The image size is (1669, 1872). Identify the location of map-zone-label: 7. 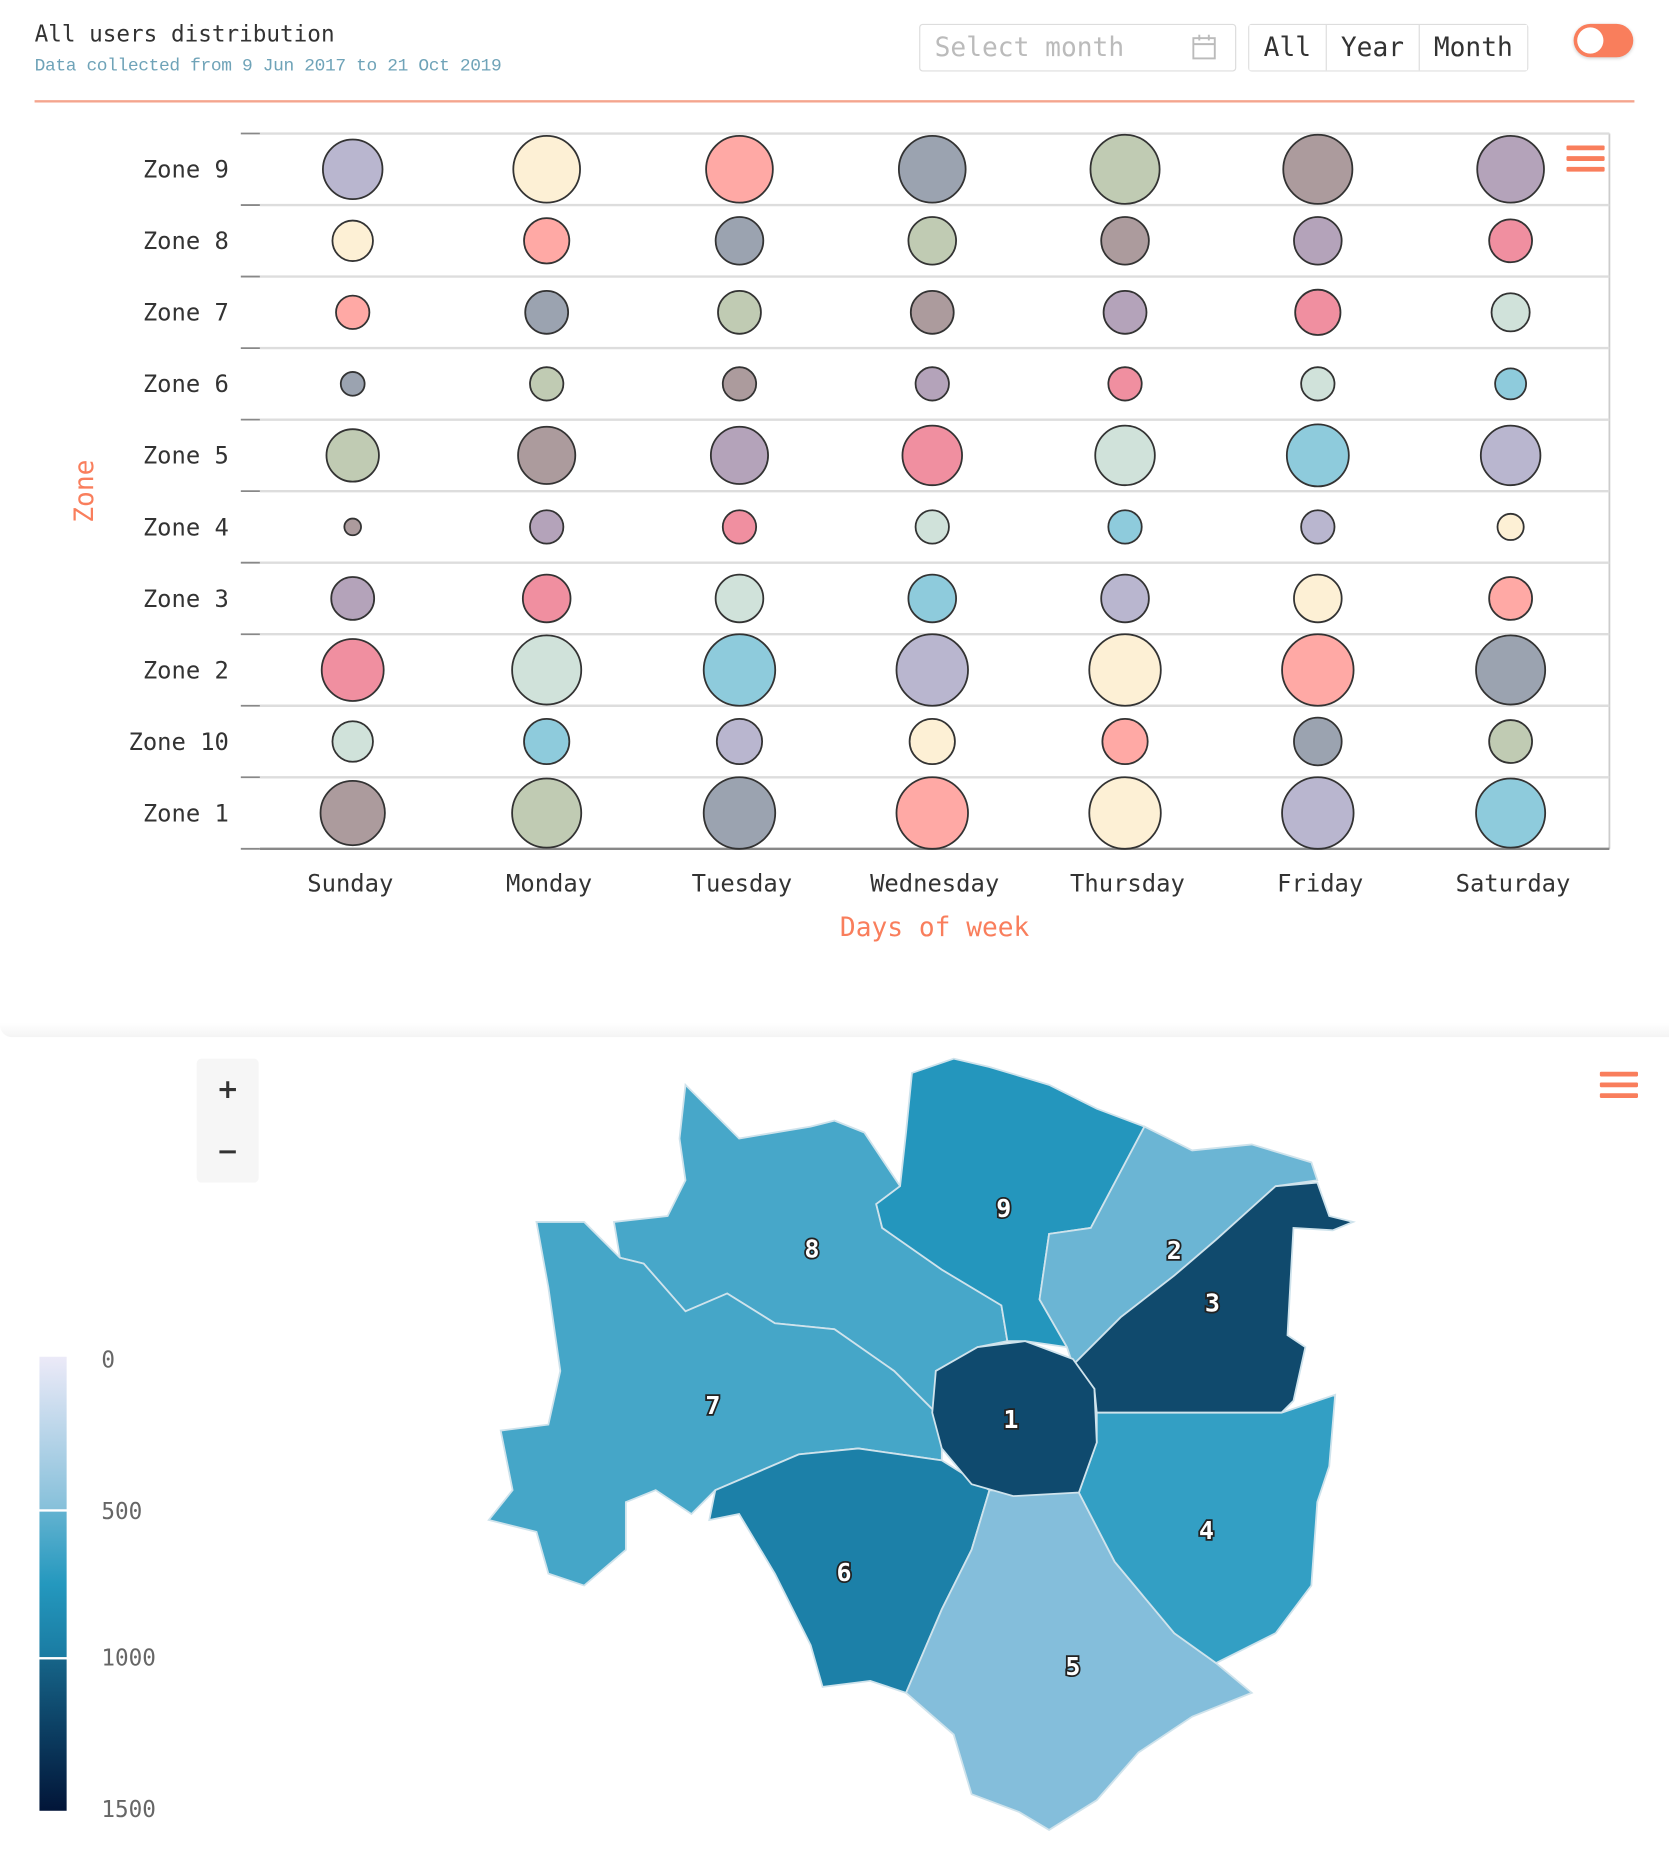
(712, 1405).